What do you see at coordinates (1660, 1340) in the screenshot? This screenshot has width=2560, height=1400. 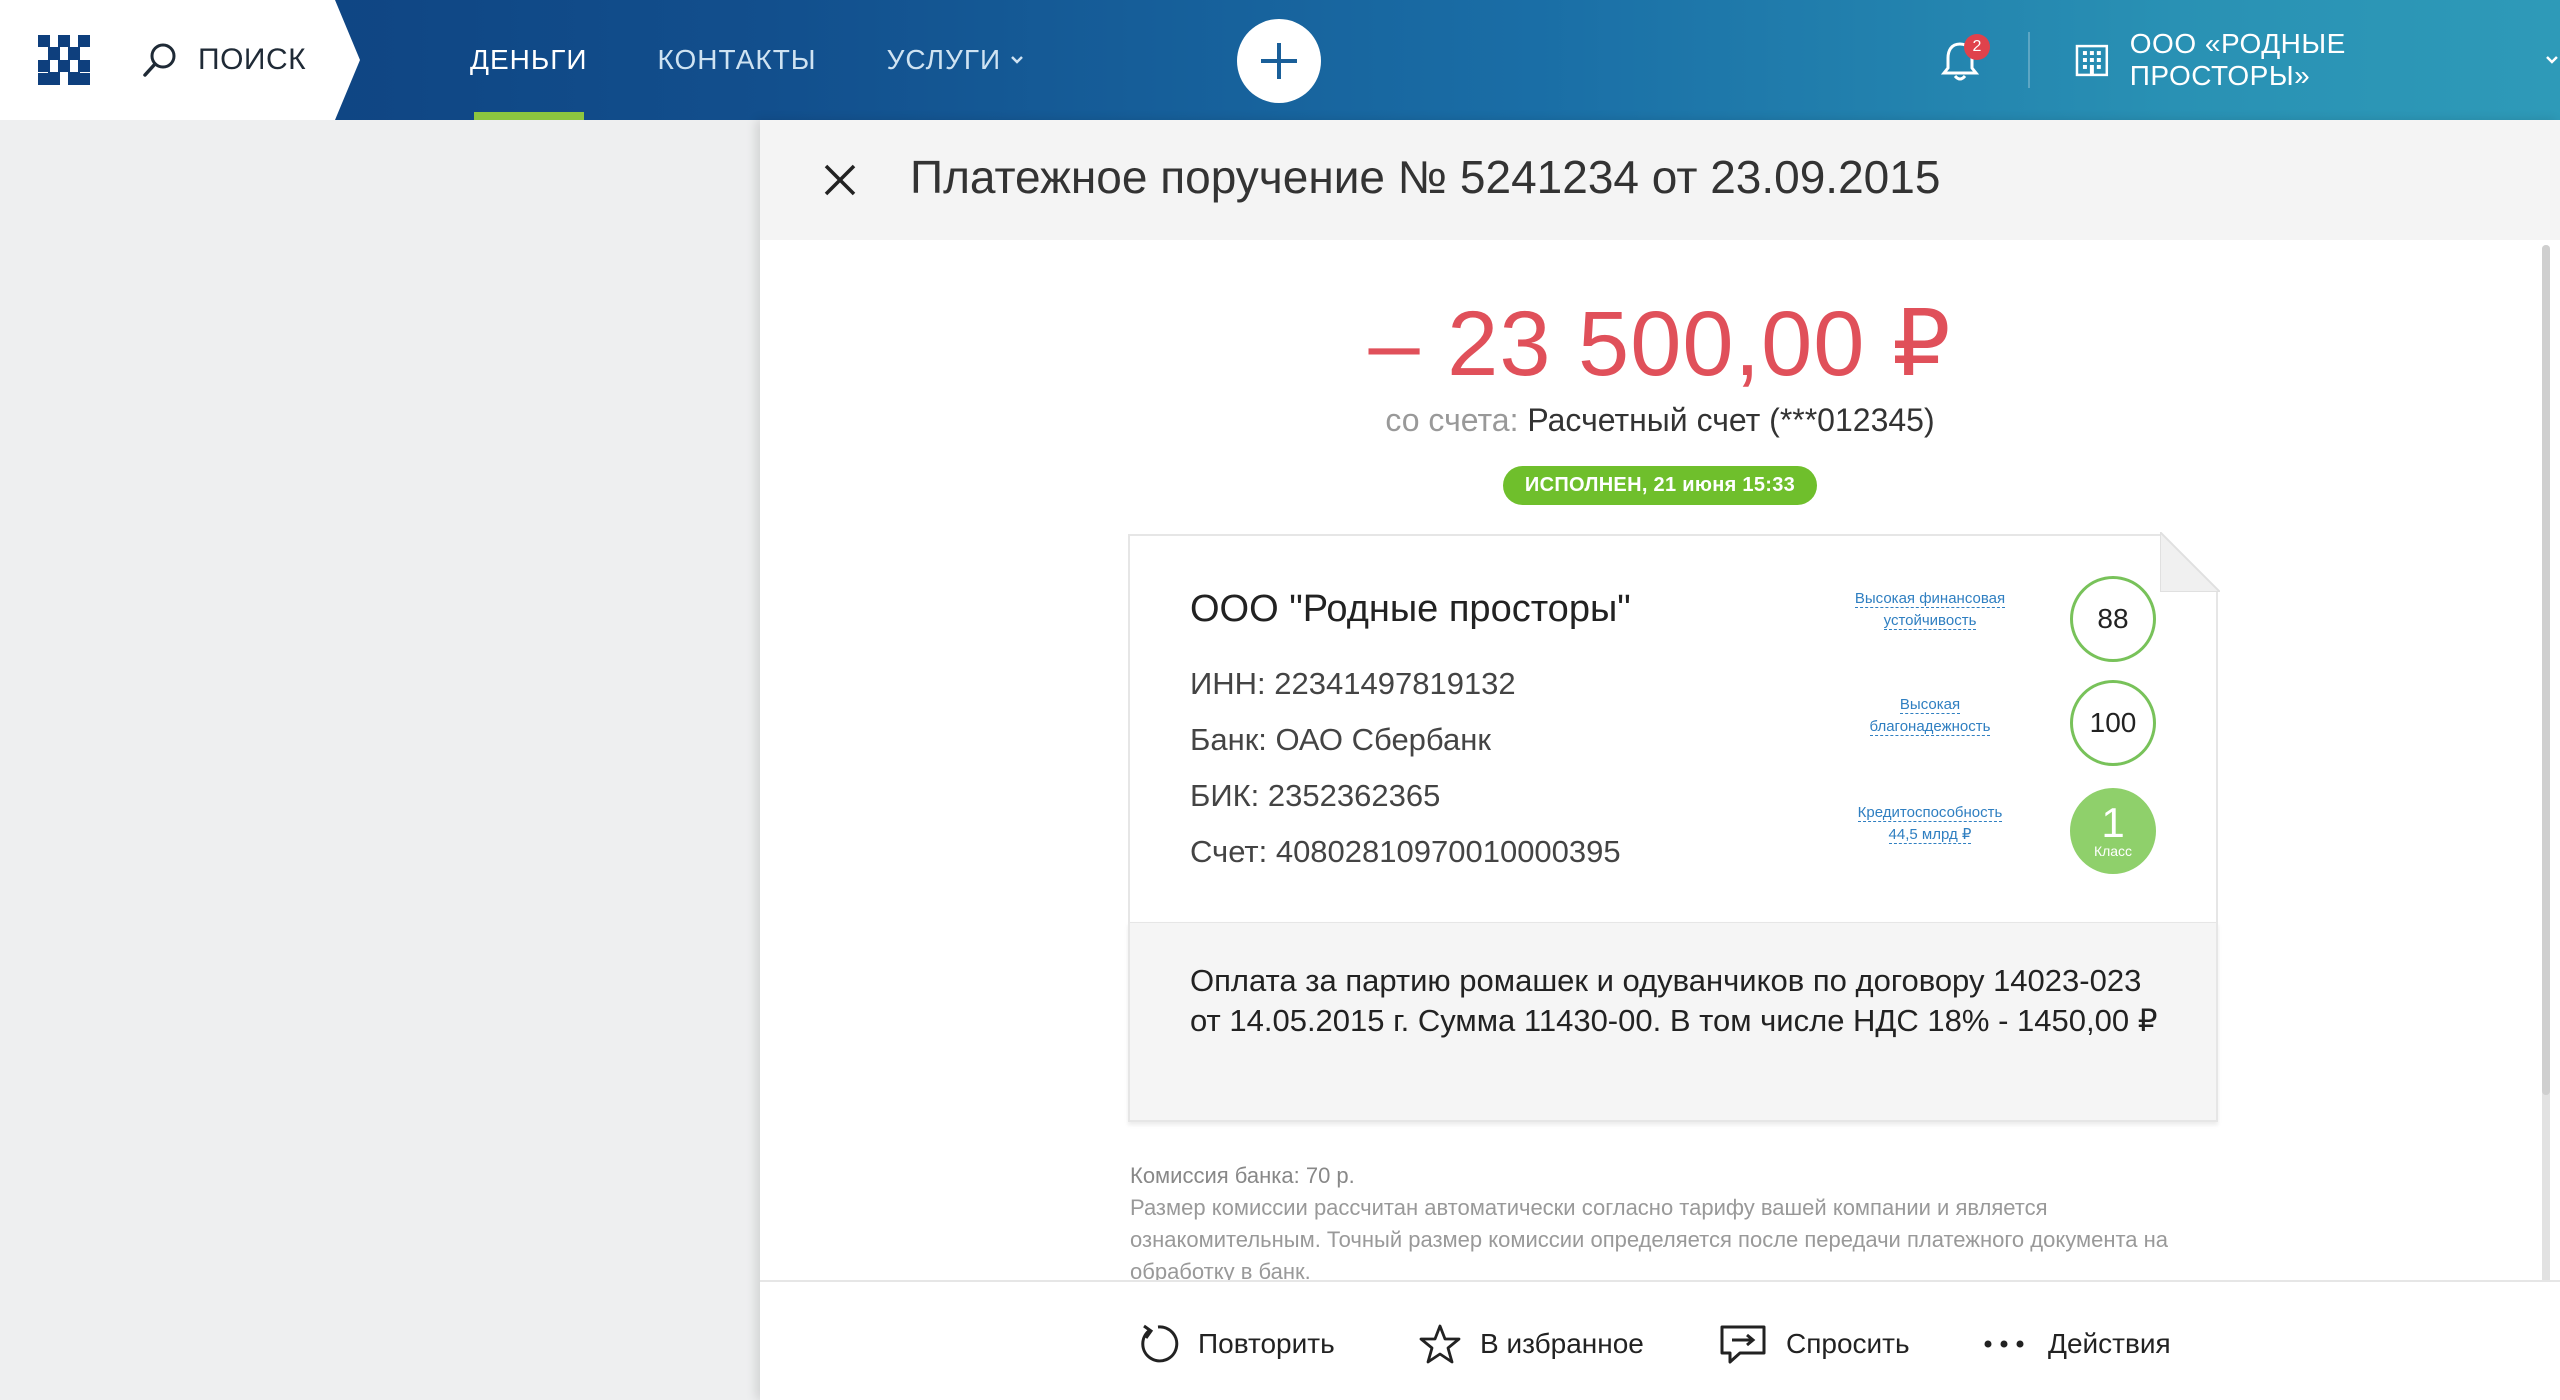 I see `action-footer: Повторить В избранное Спросить Действия` at bounding box center [1660, 1340].